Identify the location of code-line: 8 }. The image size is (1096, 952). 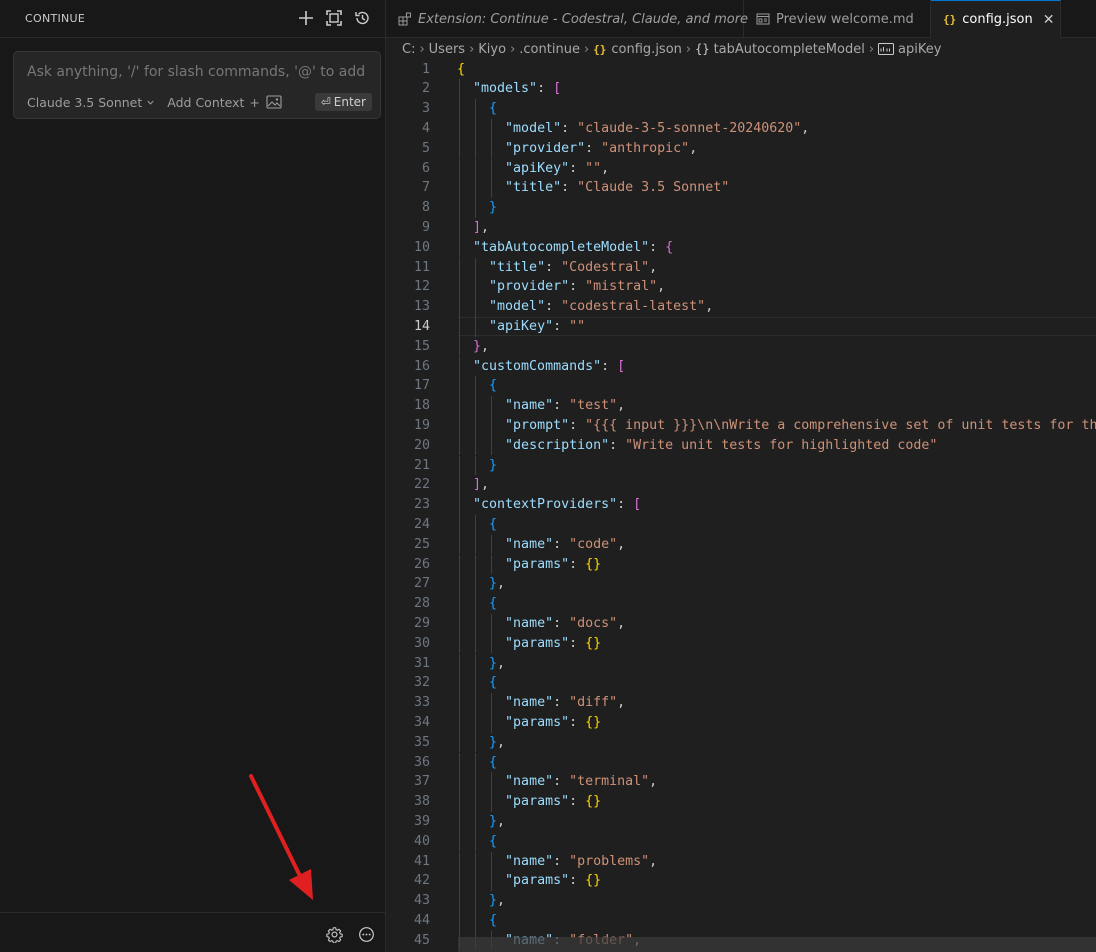
(741, 208).